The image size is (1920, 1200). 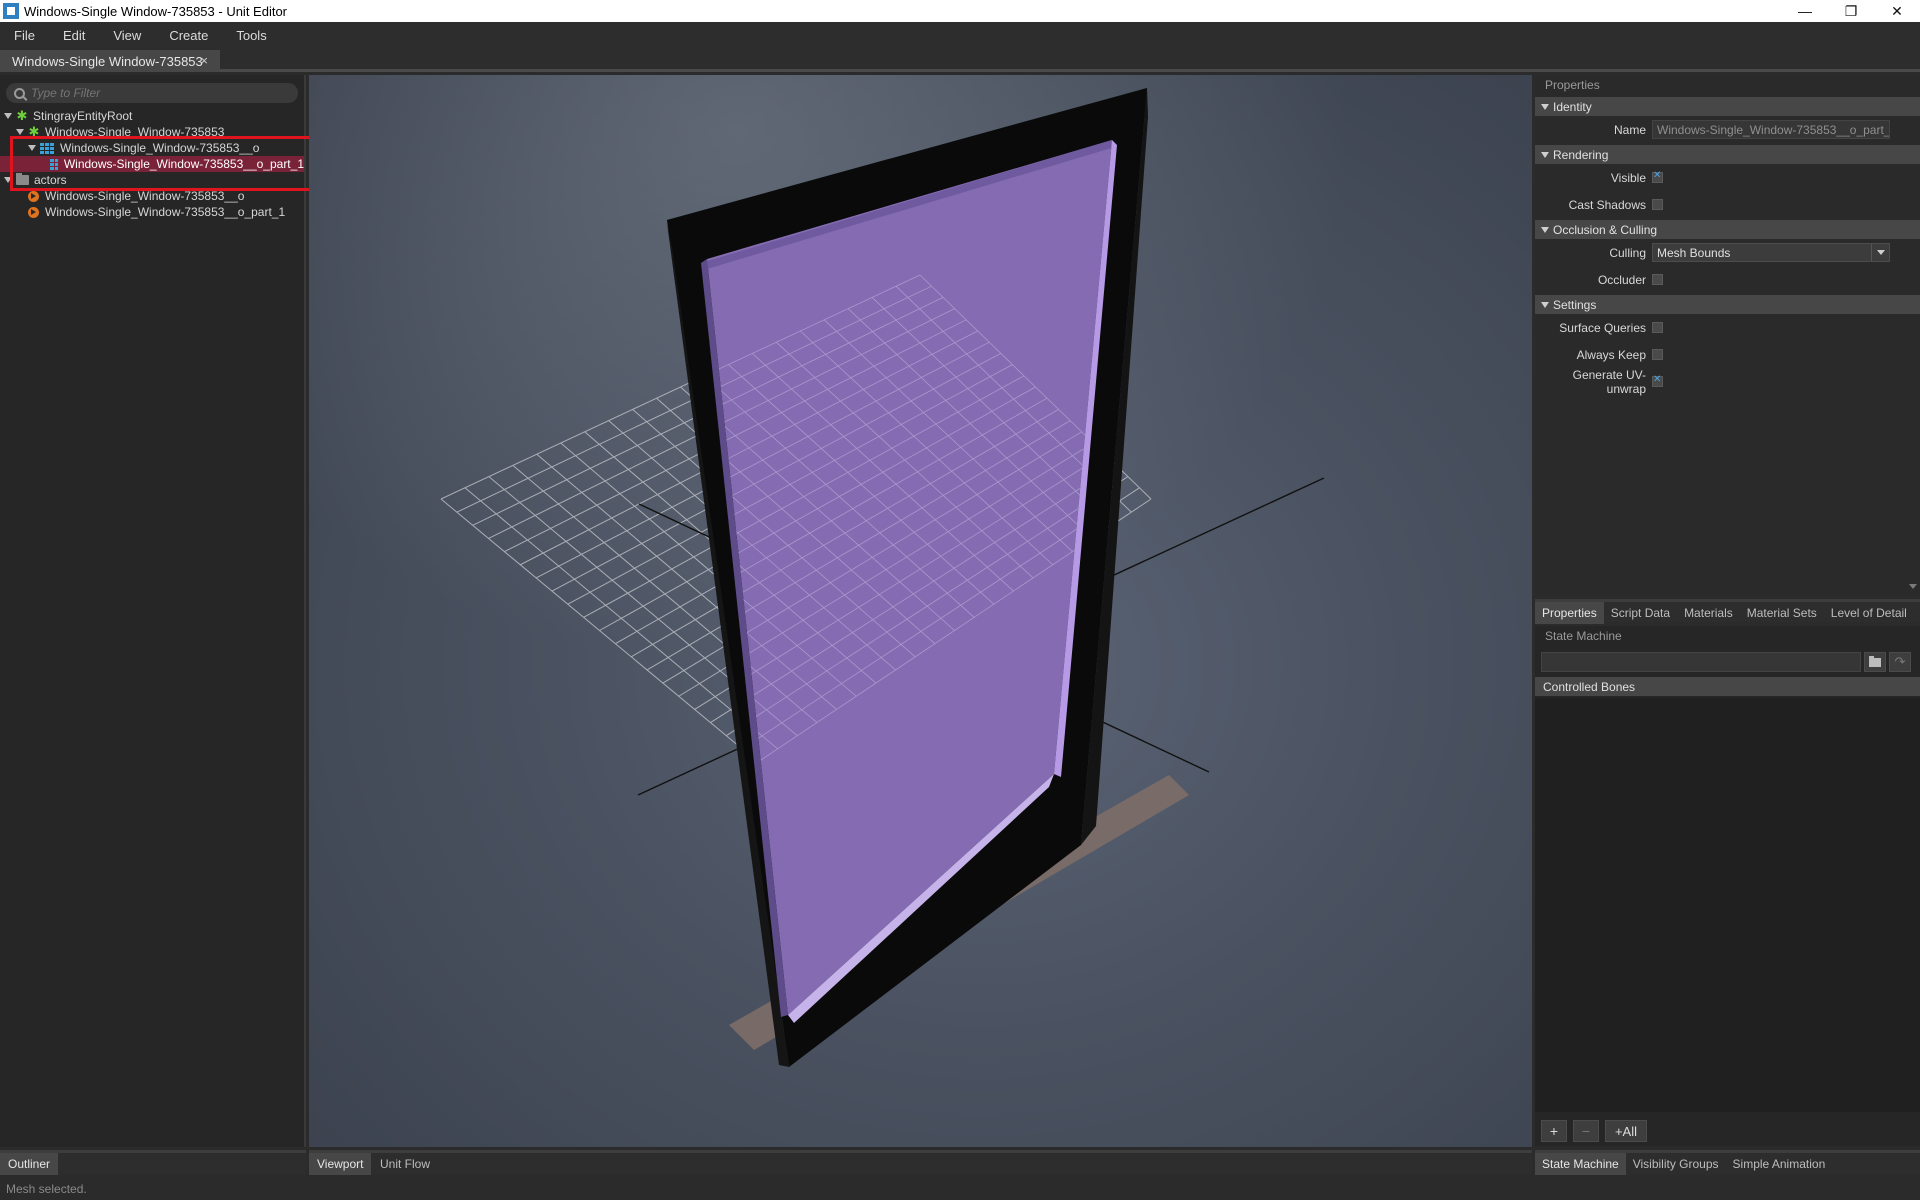 What do you see at coordinates (1621, 279) in the screenshot?
I see `occluder-label: Occluder` at bounding box center [1621, 279].